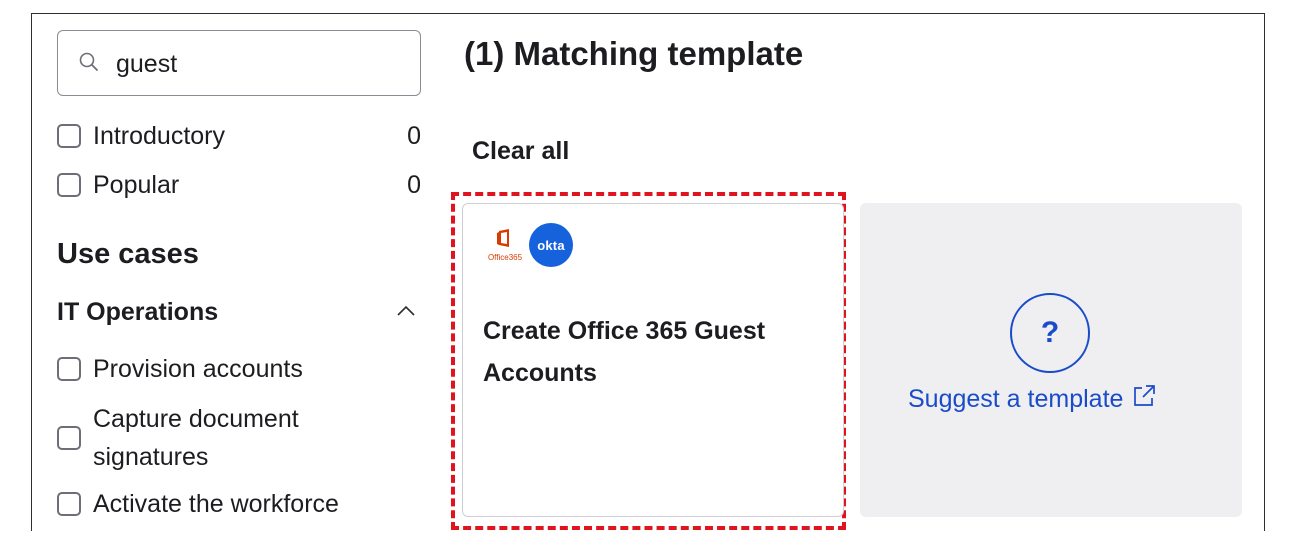  Describe the element at coordinates (216, 503) in the screenshot. I see `filter-label: Activate the workforce` at that location.